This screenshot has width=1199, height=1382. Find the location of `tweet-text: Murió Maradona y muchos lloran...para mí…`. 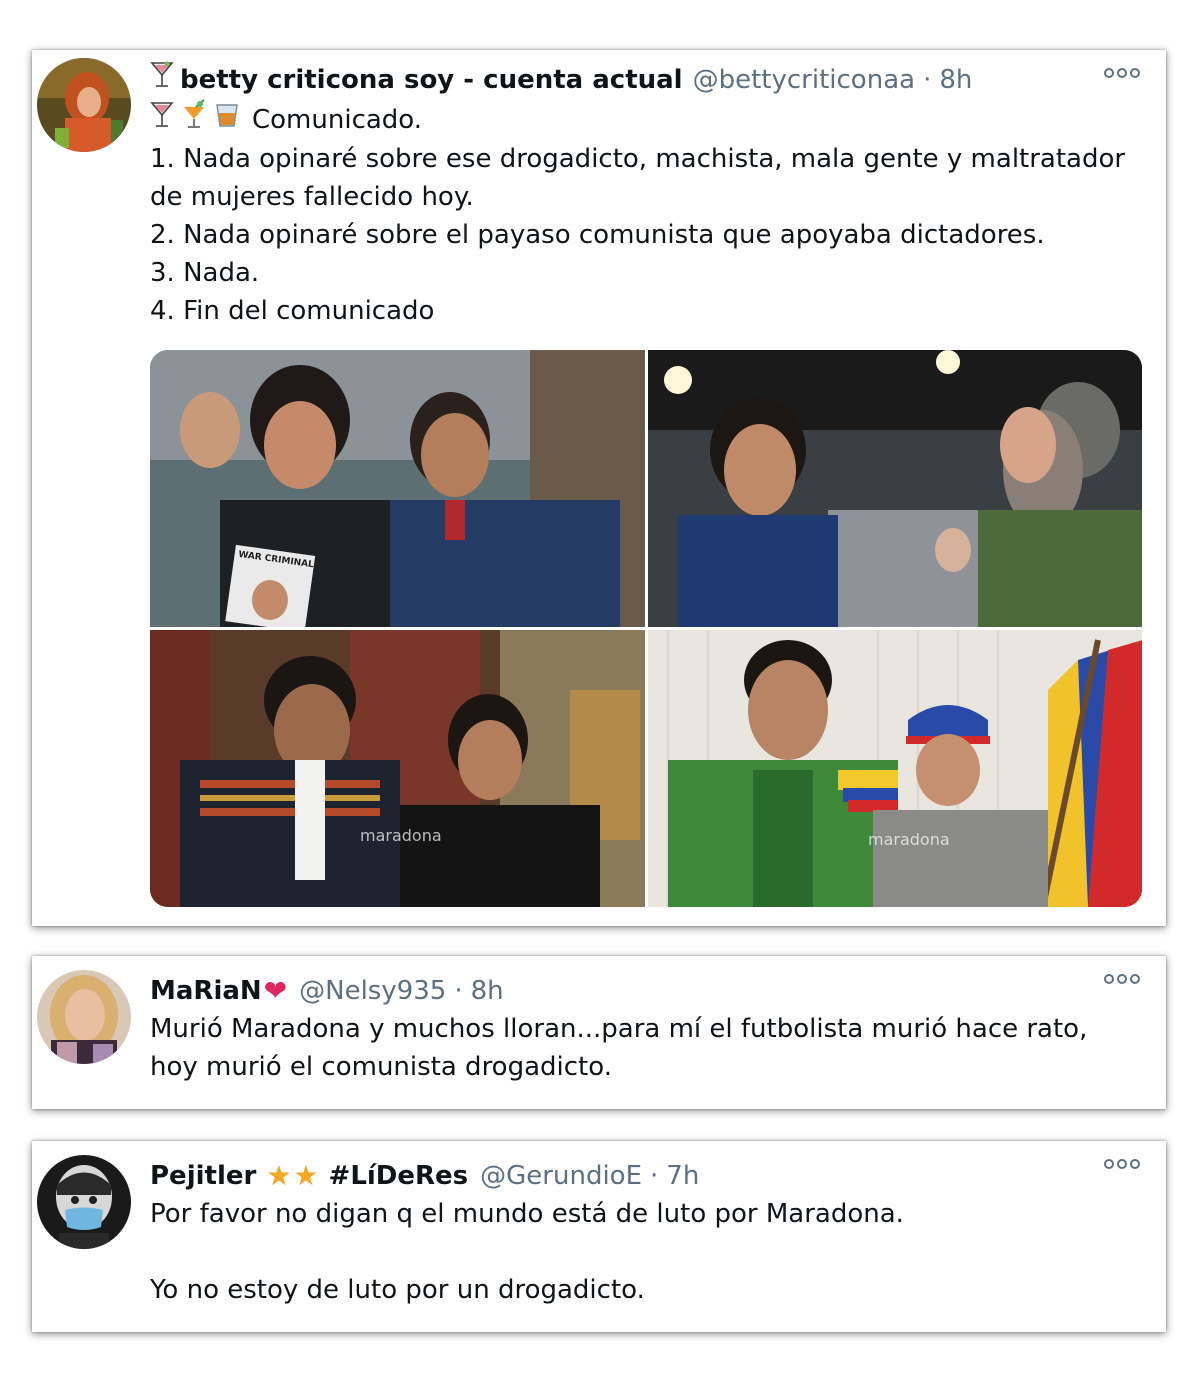

tweet-text: Murió Maradona y muchos lloran...para mí… is located at coordinates (643, 1048).